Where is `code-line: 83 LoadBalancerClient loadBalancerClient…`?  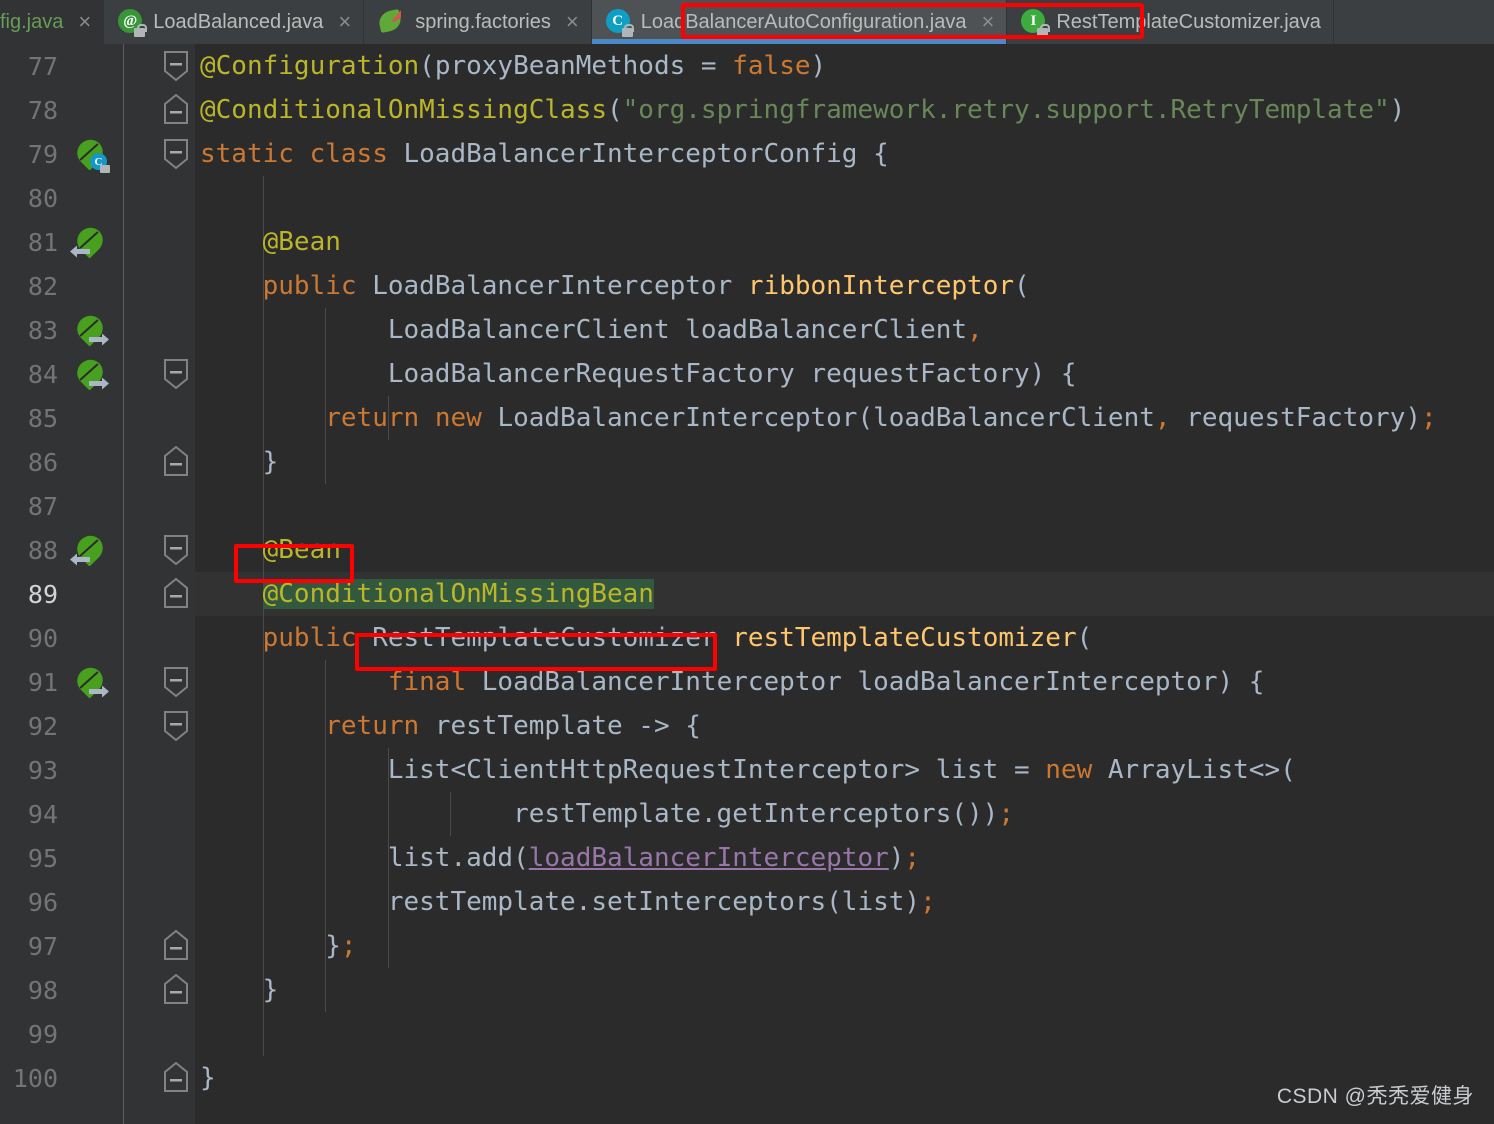
code-line: 83 LoadBalancerClient loadBalancerClient… is located at coordinates (747, 330).